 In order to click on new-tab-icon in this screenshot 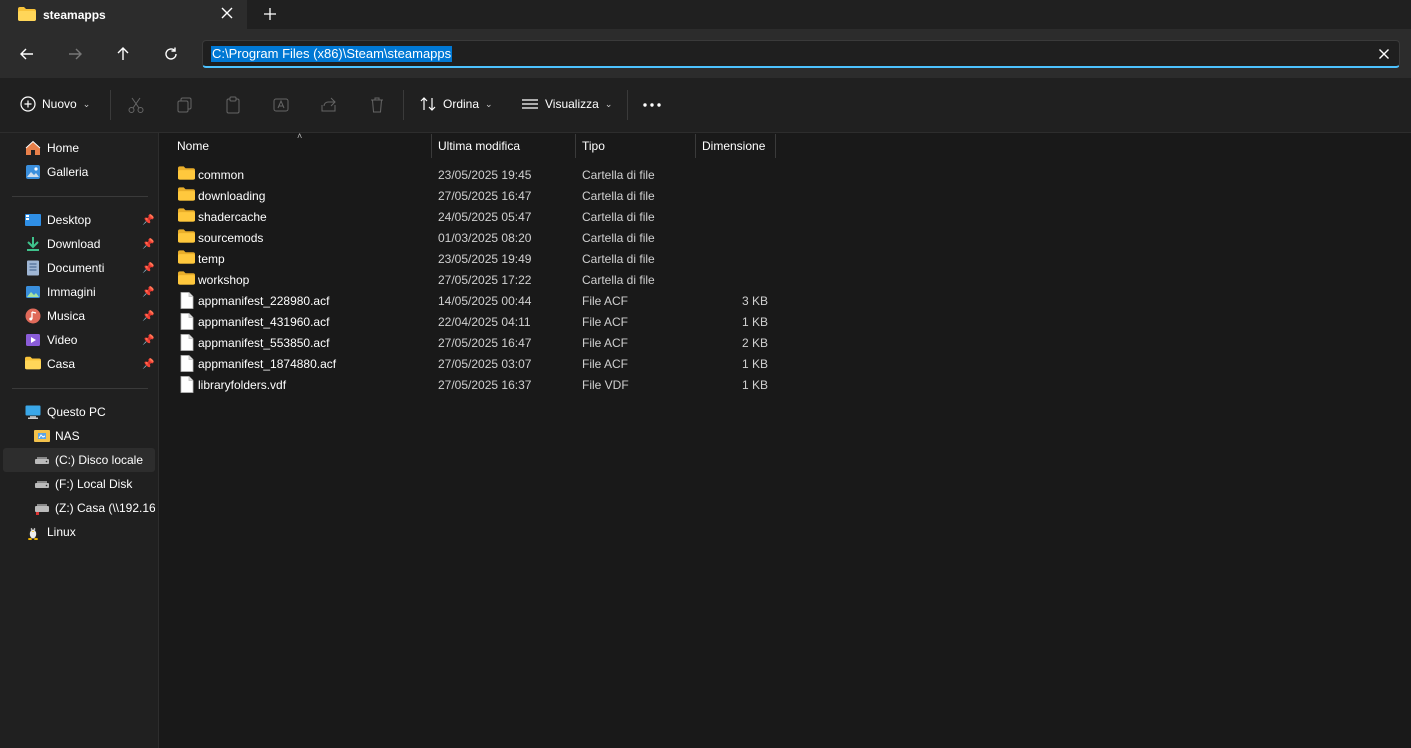, I will do `click(270, 14)`.